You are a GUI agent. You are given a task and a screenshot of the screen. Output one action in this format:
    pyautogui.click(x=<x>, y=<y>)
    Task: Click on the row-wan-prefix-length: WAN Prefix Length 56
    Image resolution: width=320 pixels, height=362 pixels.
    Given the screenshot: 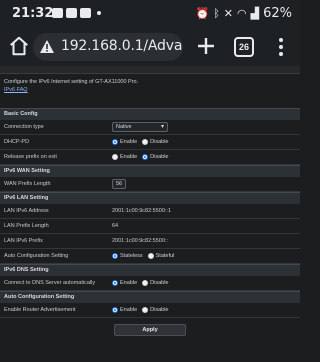 What is the action you would take?
    pyautogui.click(x=150, y=184)
    